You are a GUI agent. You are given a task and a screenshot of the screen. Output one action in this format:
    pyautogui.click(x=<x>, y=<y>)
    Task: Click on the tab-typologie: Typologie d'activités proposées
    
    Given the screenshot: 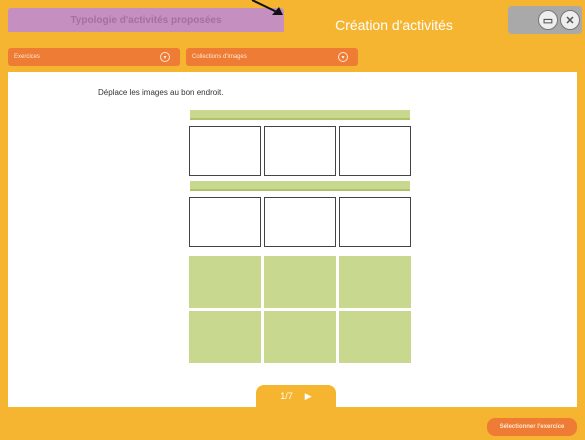 What is the action you would take?
    pyautogui.click(x=146, y=20)
    